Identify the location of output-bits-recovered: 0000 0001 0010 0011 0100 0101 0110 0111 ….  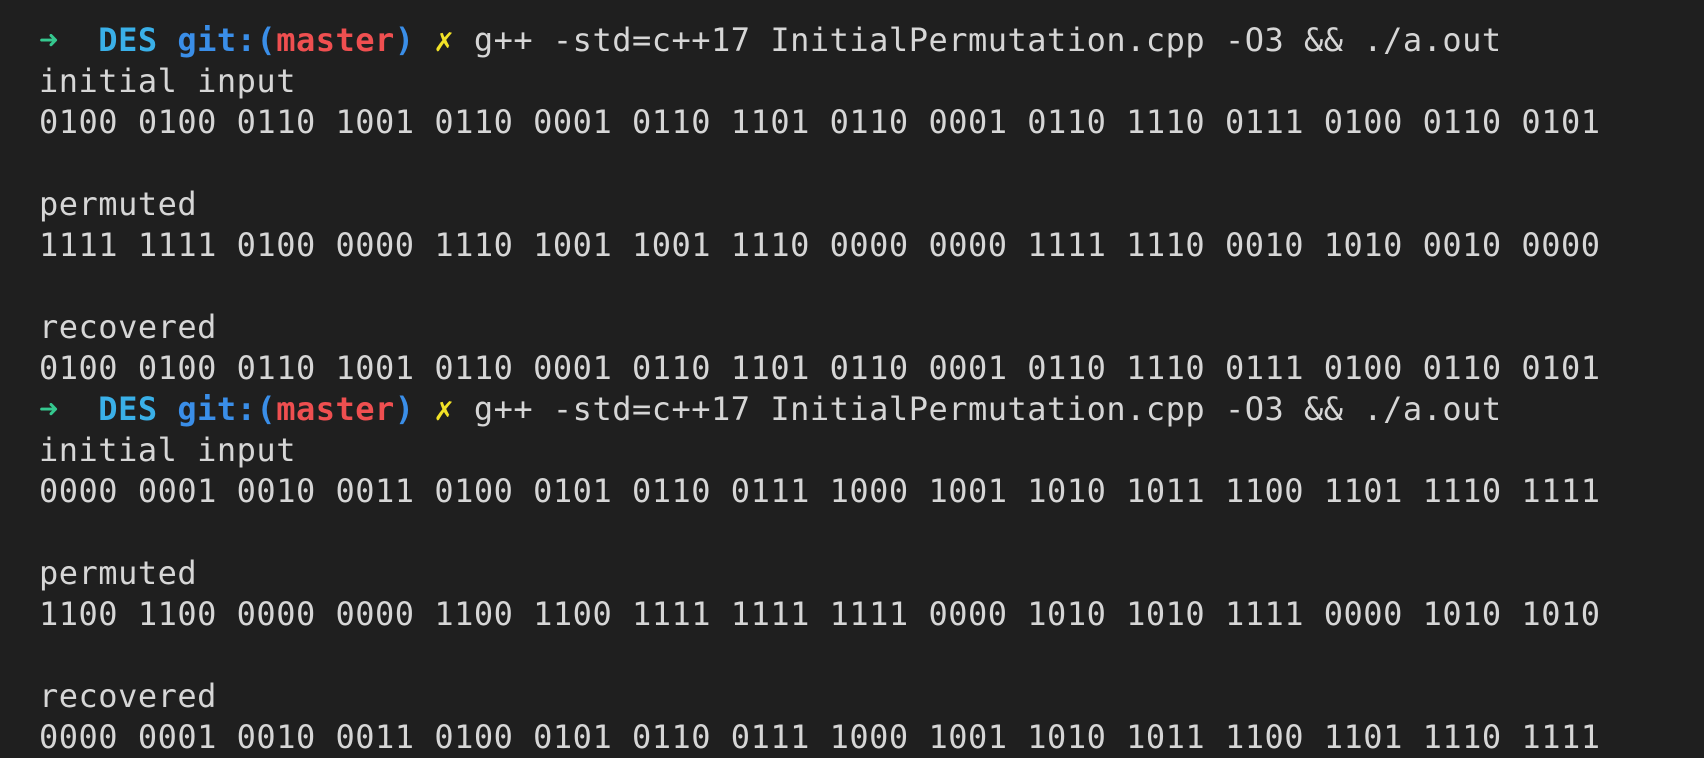
(820, 737).